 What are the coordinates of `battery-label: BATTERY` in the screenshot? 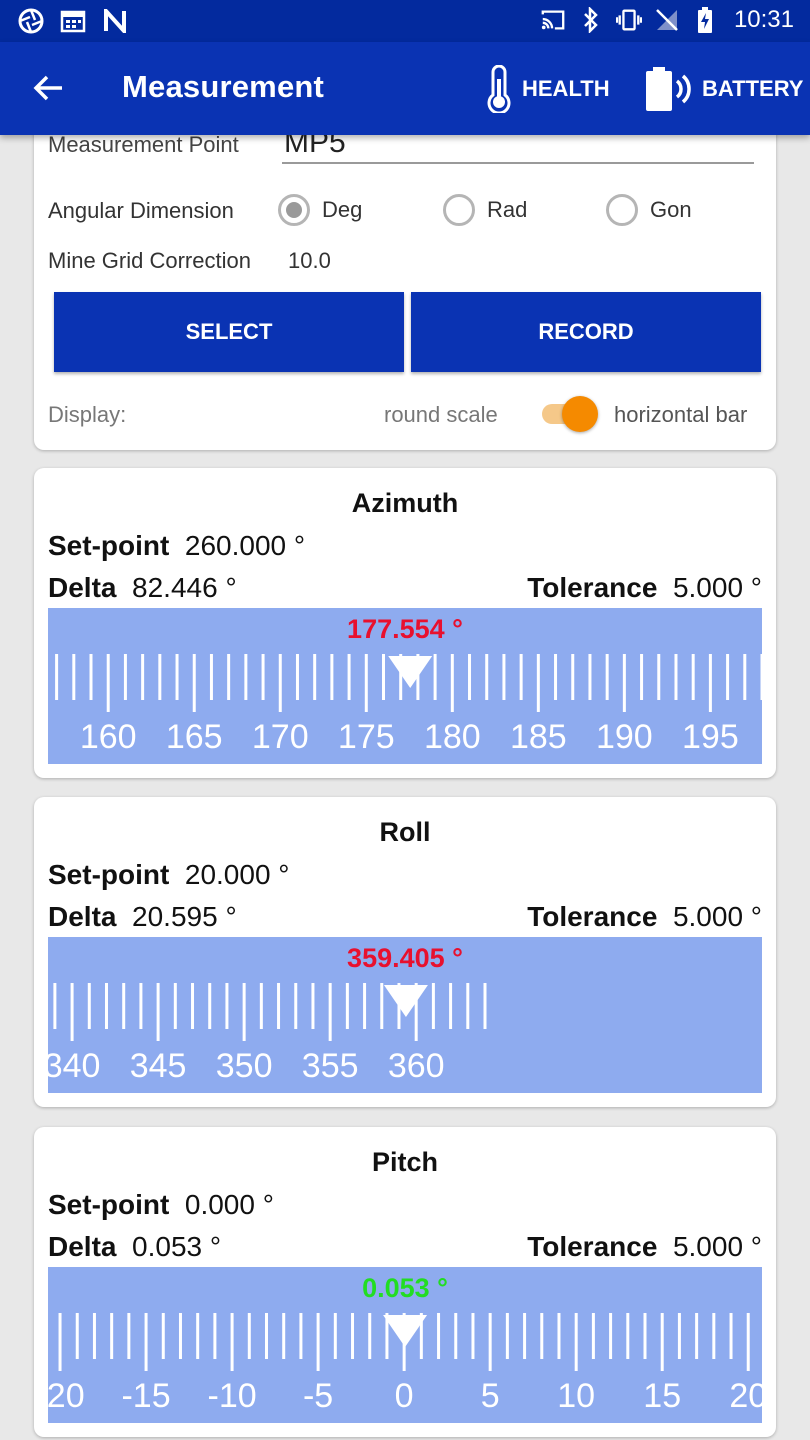 It's located at (753, 88).